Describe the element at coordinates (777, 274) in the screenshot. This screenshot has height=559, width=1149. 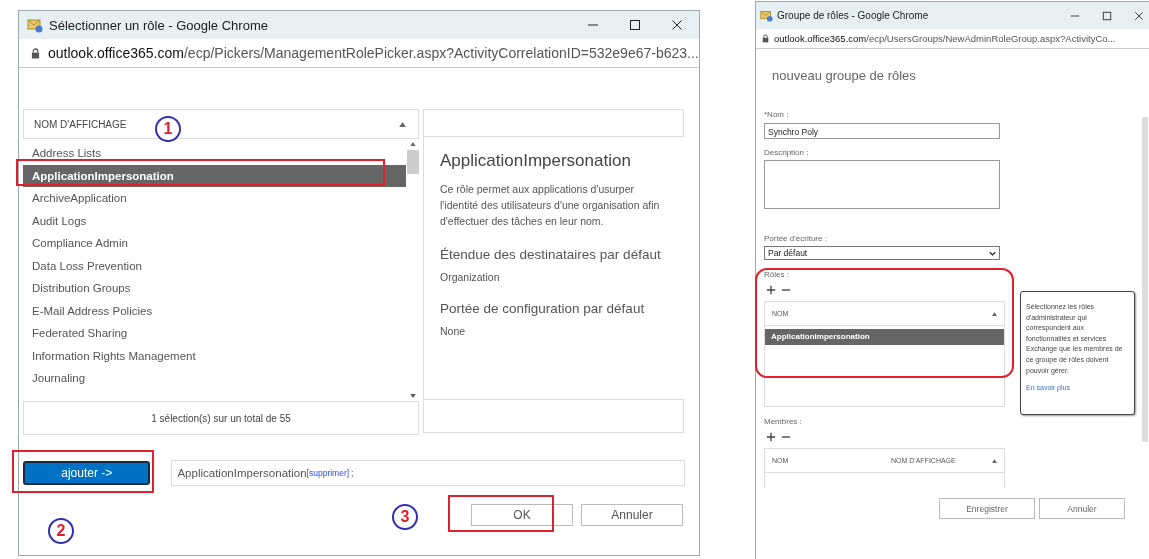
I see `field-label: Rôles :` at that location.